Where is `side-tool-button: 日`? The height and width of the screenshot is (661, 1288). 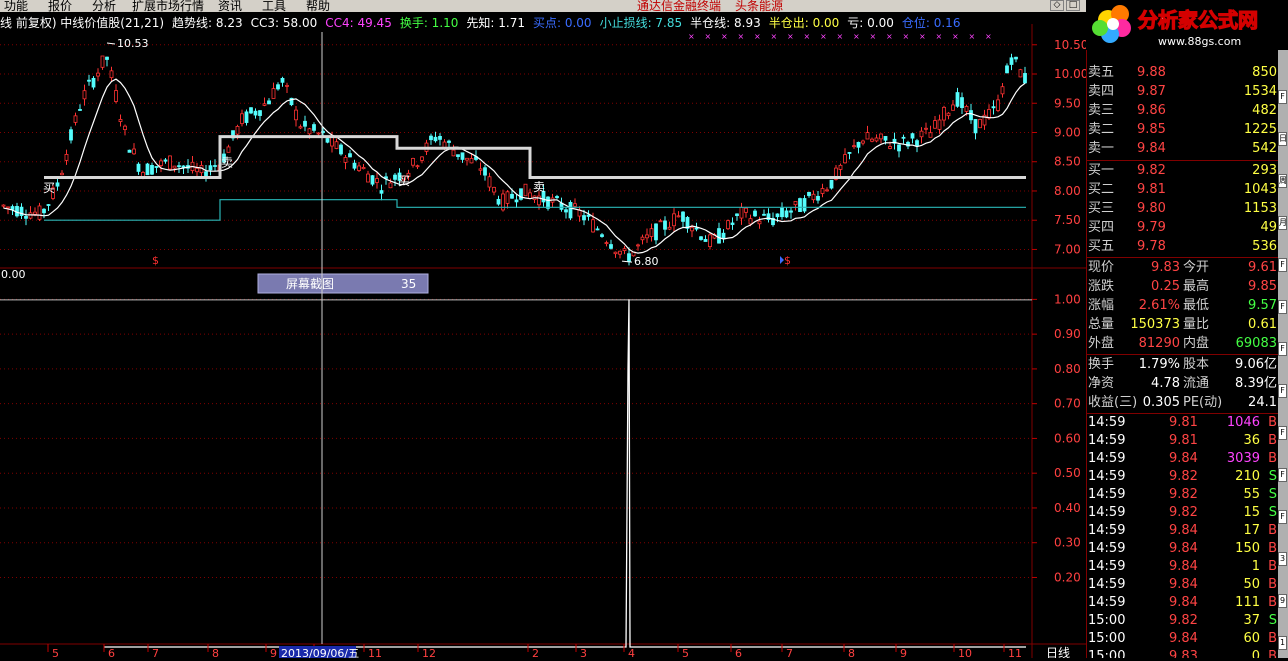 side-tool-button: 日 is located at coordinates (1282, 139).